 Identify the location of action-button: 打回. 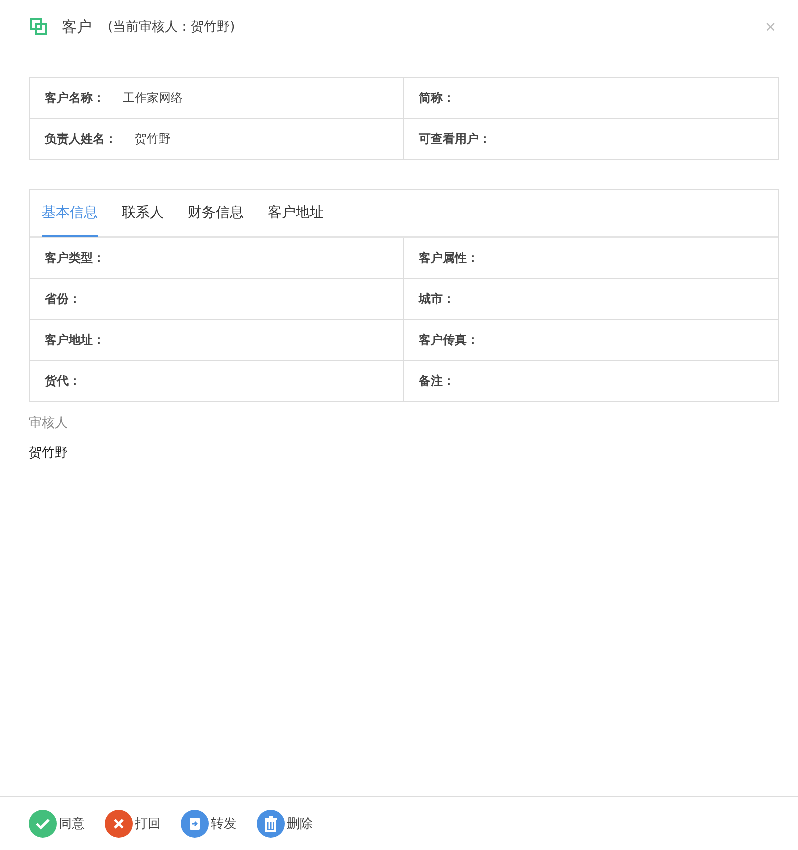
(133, 824).